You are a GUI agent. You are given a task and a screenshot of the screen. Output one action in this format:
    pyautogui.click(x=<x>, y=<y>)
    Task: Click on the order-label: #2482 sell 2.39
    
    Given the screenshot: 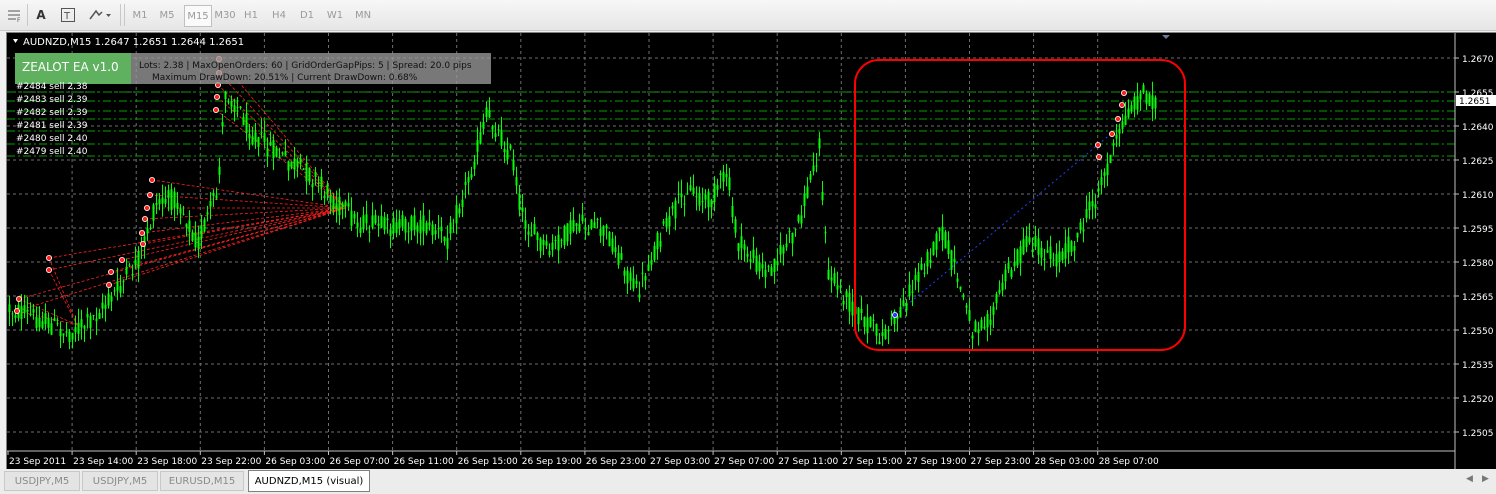 What is the action you would take?
    pyautogui.click(x=52, y=113)
    